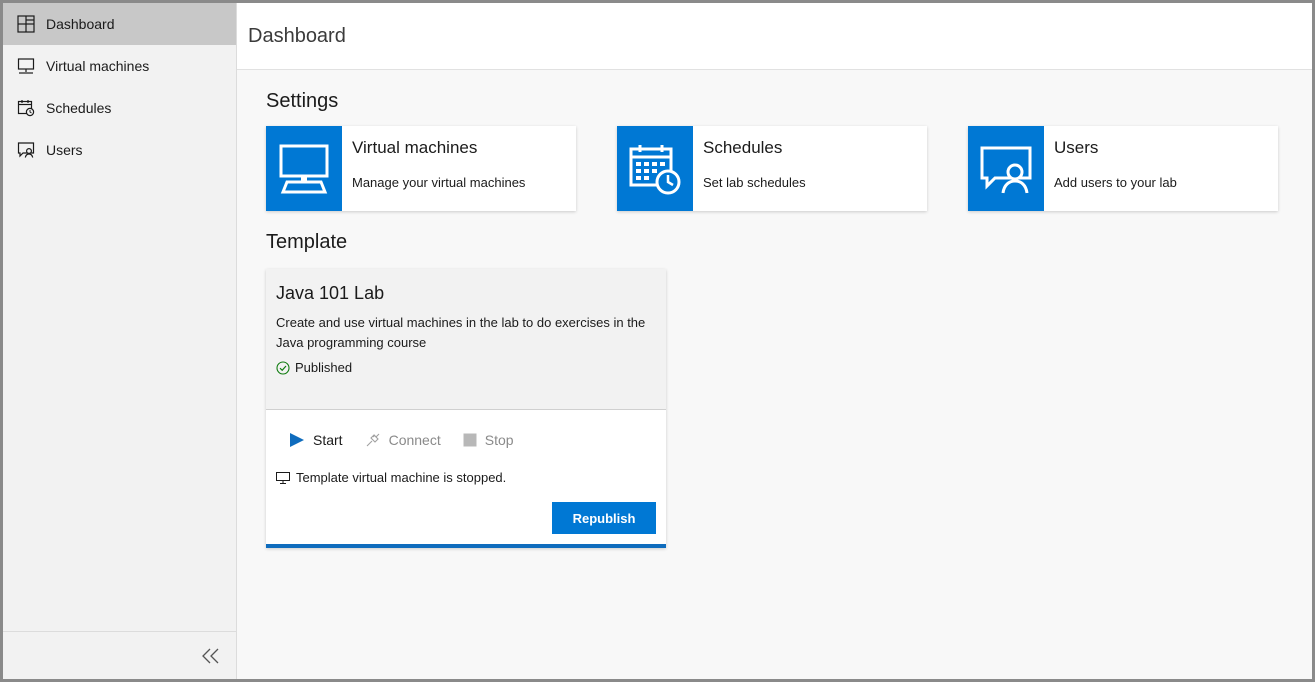  Describe the element at coordinates (302, 101) in the screenshot. I see `settings-section-title: Settings` at that location.